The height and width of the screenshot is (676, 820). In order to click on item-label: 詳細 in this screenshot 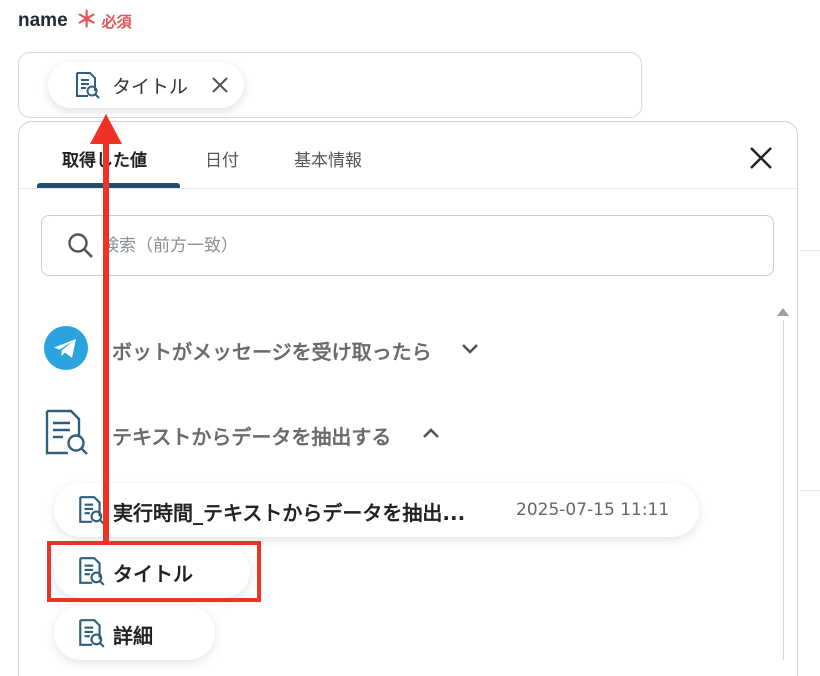, I will do `click(133, 636)`.